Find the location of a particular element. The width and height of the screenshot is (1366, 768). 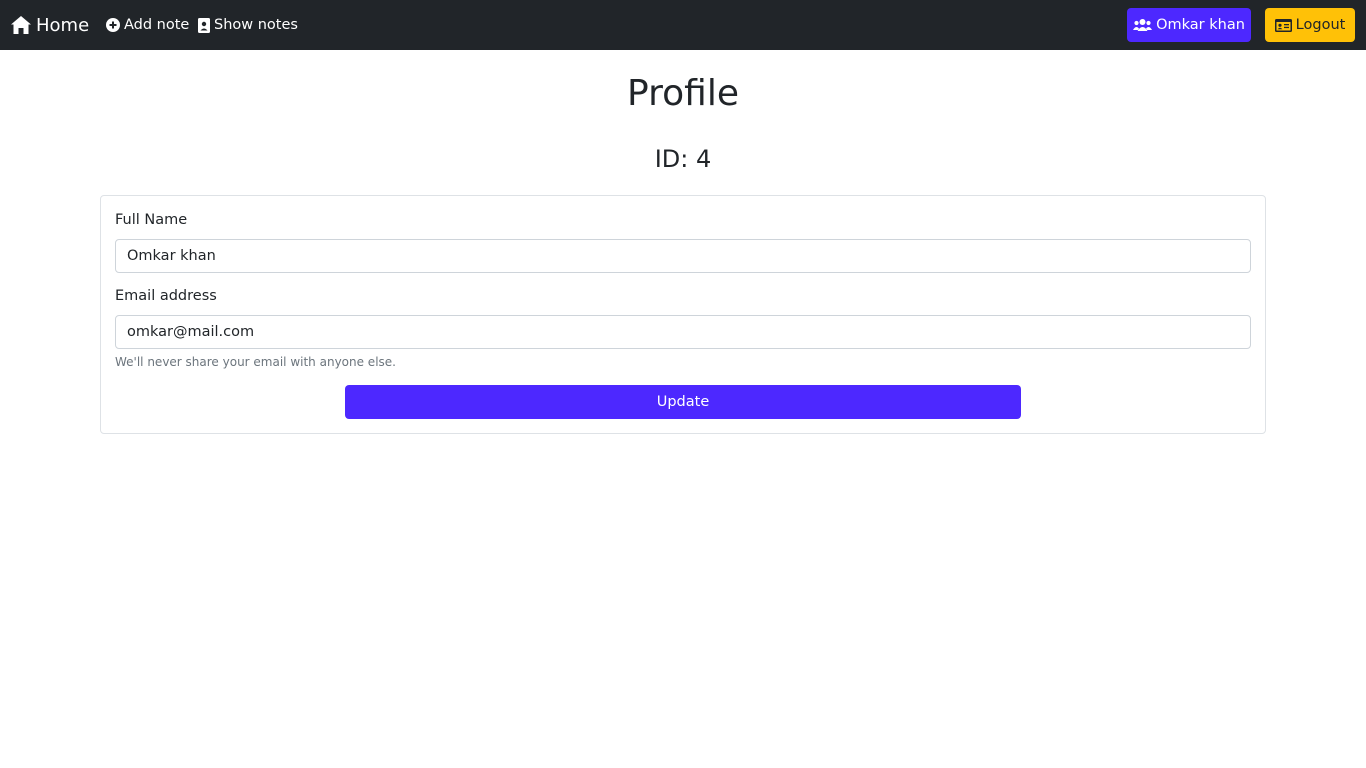

user-profile-label: Omkar khan is located at coordinates (1200, 25).